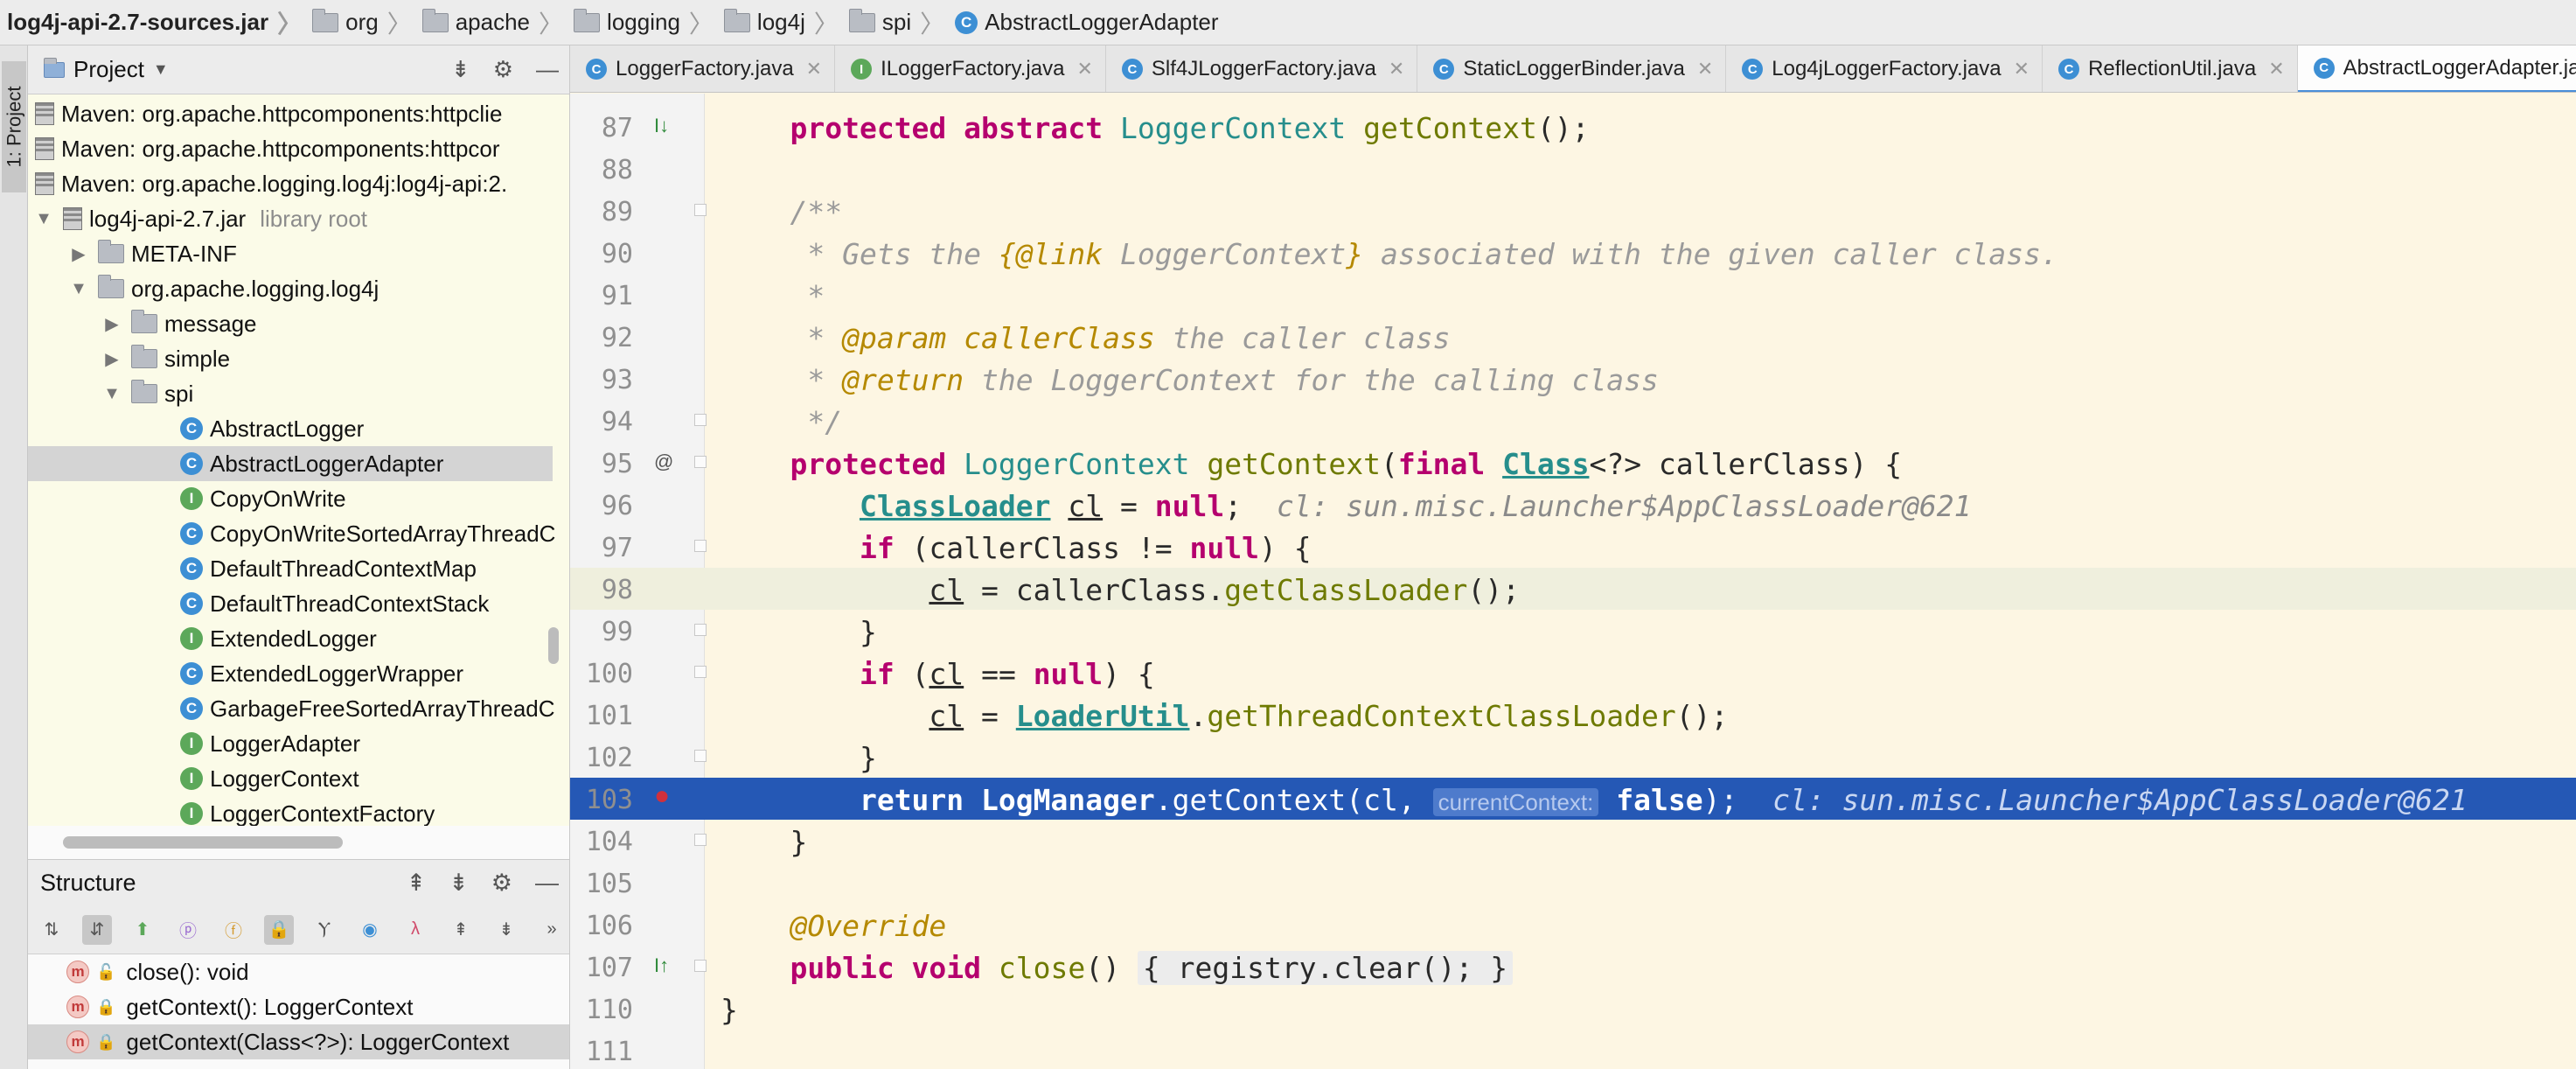 The height and width of the screenshot is (1069, 2576). Describe the element at coordinates (663, 462) in the screenshot. I see `at-icon: @` at that location.